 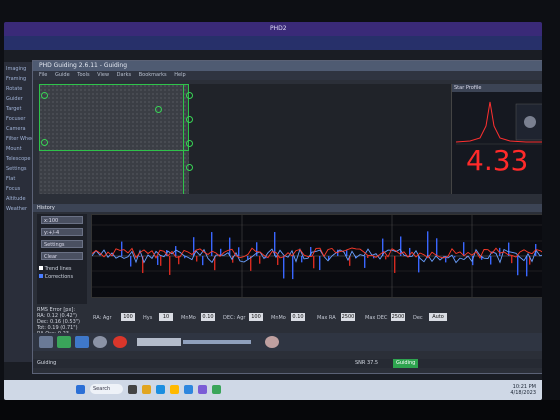 What do you see at coordinates (278, 318) in the screenshot?
I see `dec-minmo-label: MnMo` at bounding box center [278, 318].